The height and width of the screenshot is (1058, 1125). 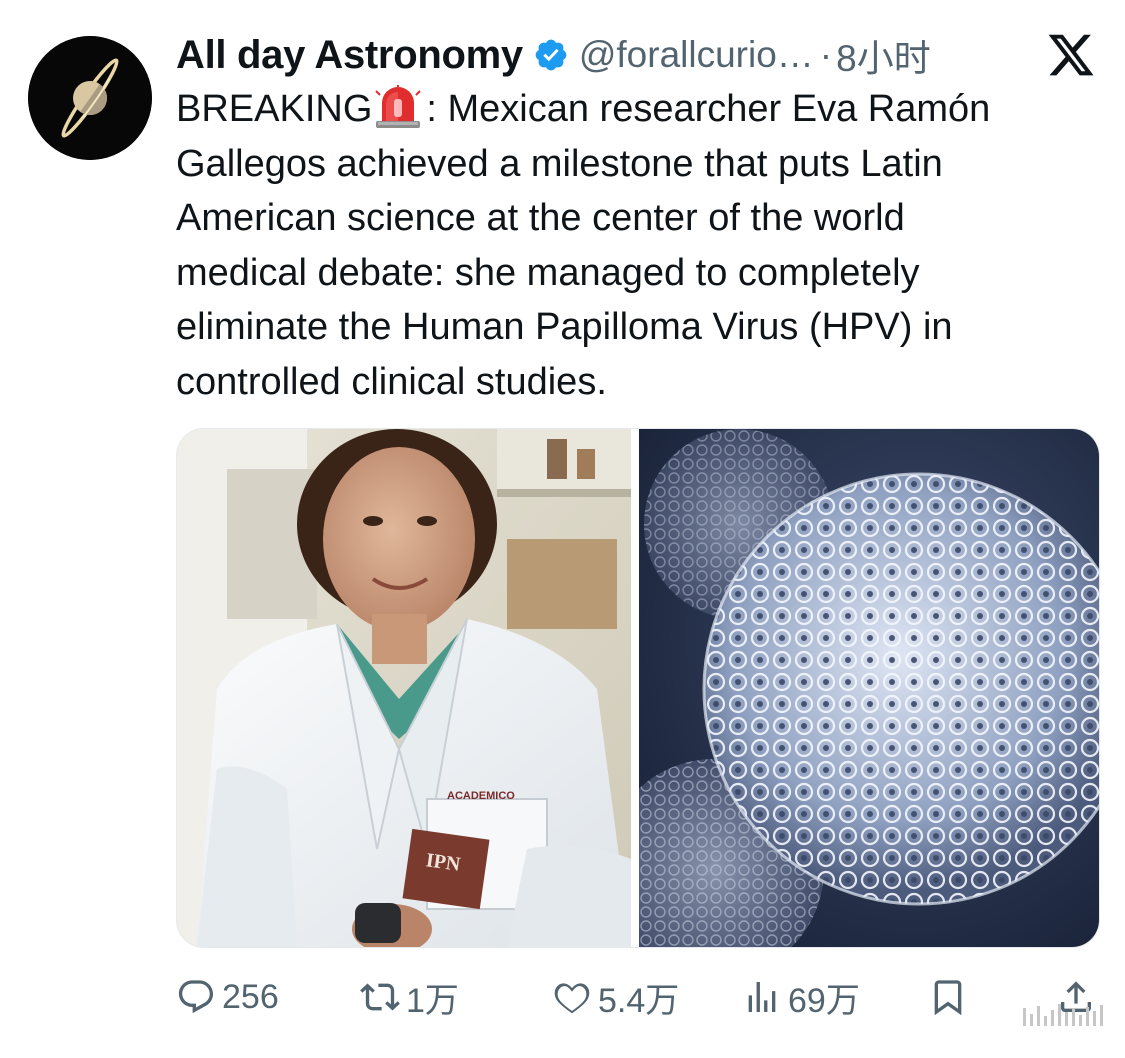 I want to click on reply-count: 256, so click(x=250, y=996).